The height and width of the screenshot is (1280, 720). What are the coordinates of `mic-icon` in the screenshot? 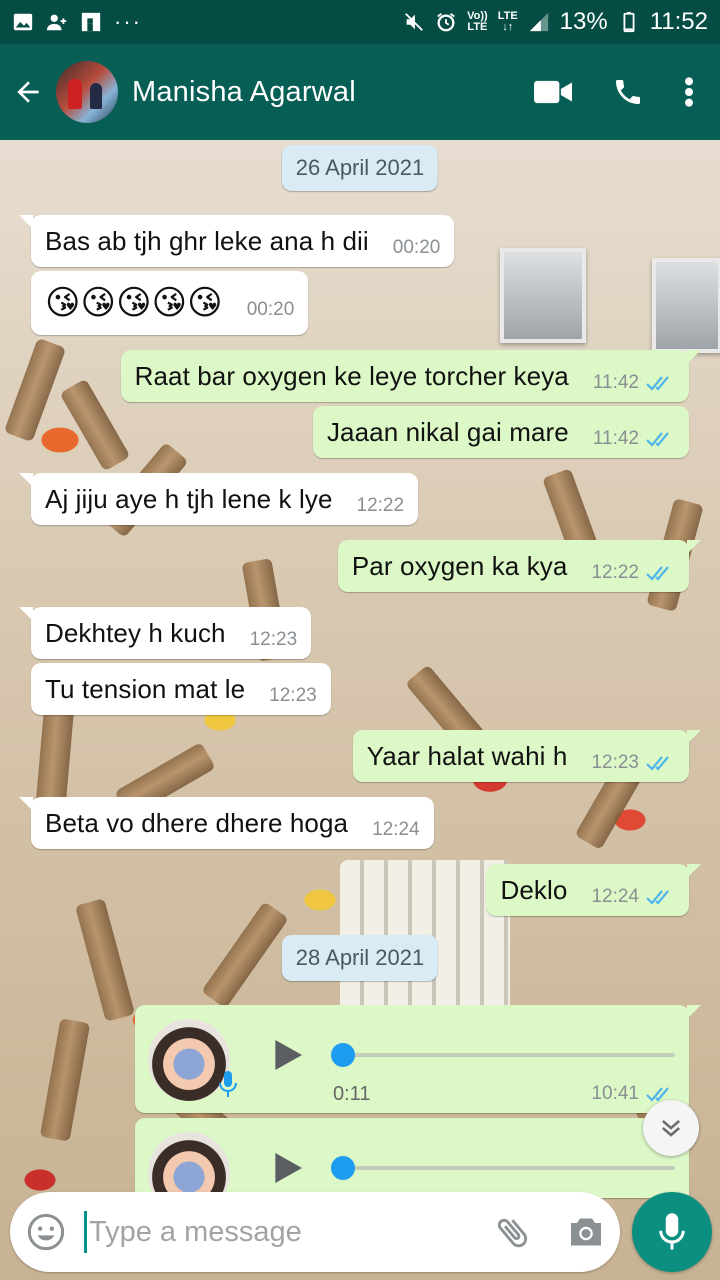 It's located at (672, 1231).